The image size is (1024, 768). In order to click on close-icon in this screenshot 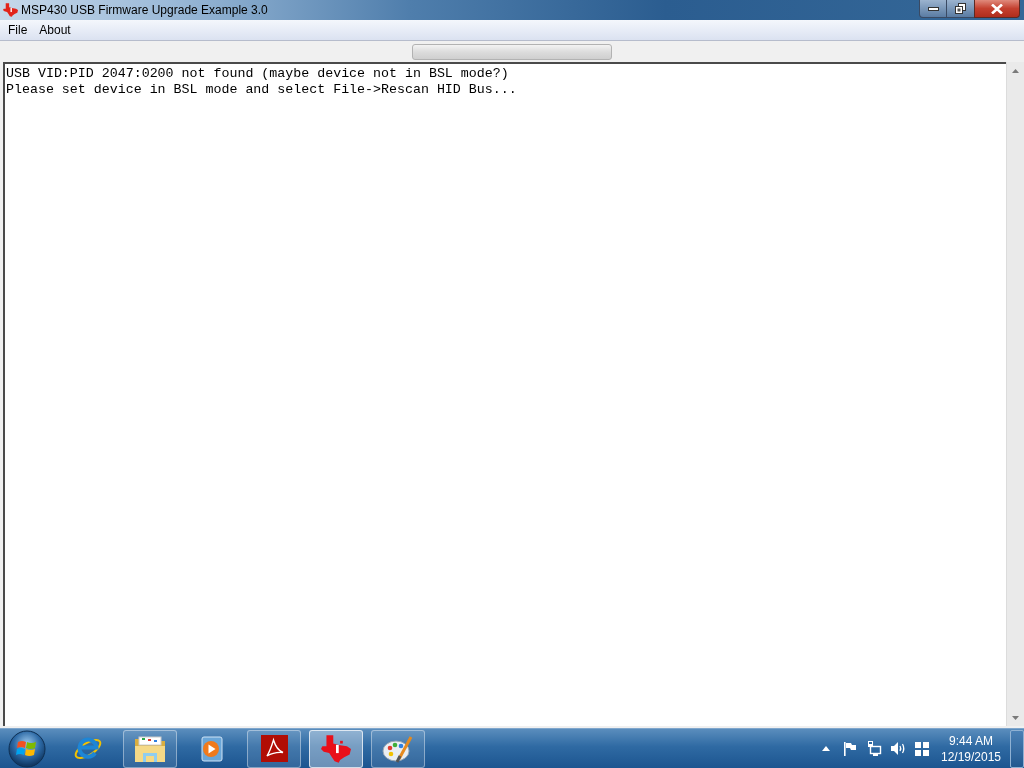, I will do `click(997, 8)`.